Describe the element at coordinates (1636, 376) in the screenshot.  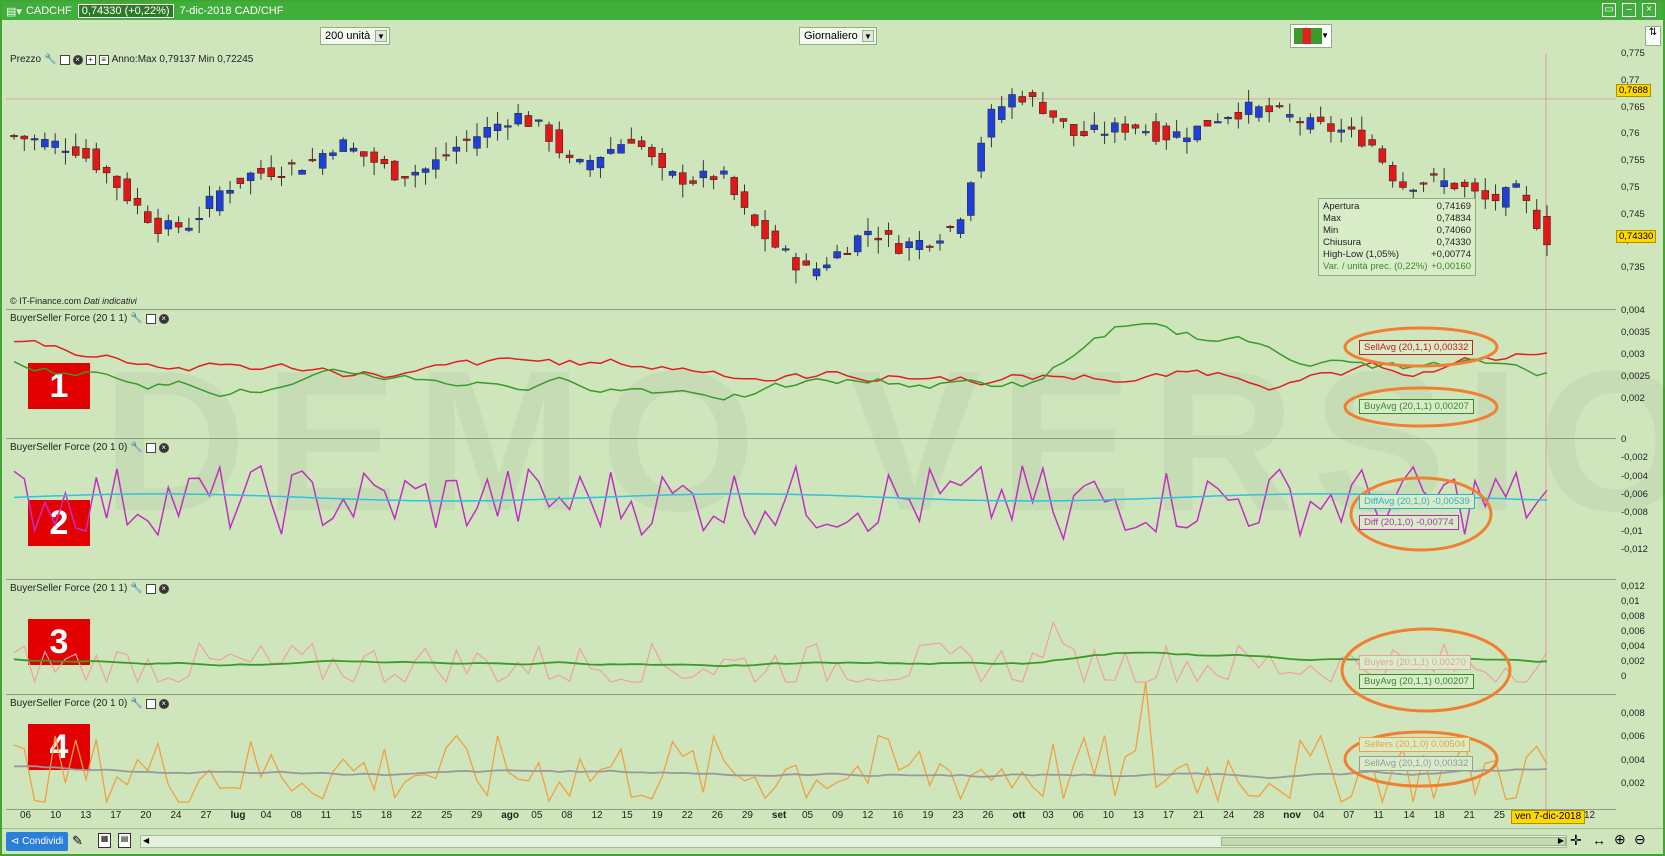
I see `y-tick-label: 0,0025` at that location.